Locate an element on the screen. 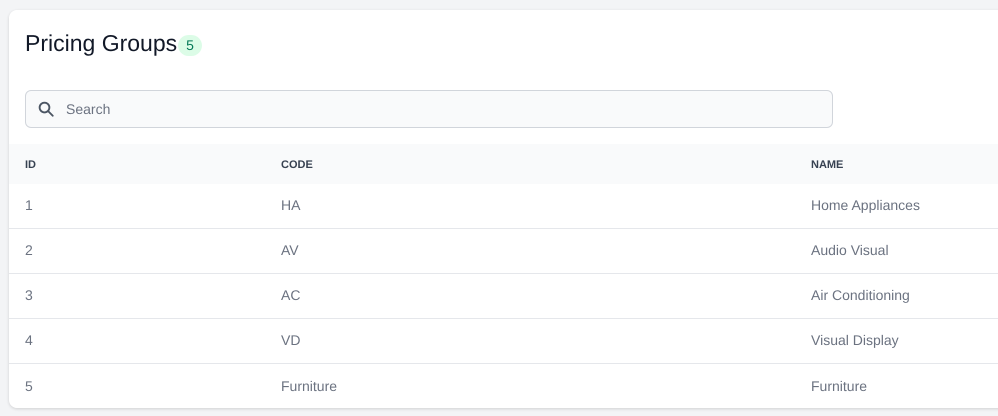 Image resolution: width=998 pixels, height=416 pixels. column-header: CODE is located at coordinates (297, 165).